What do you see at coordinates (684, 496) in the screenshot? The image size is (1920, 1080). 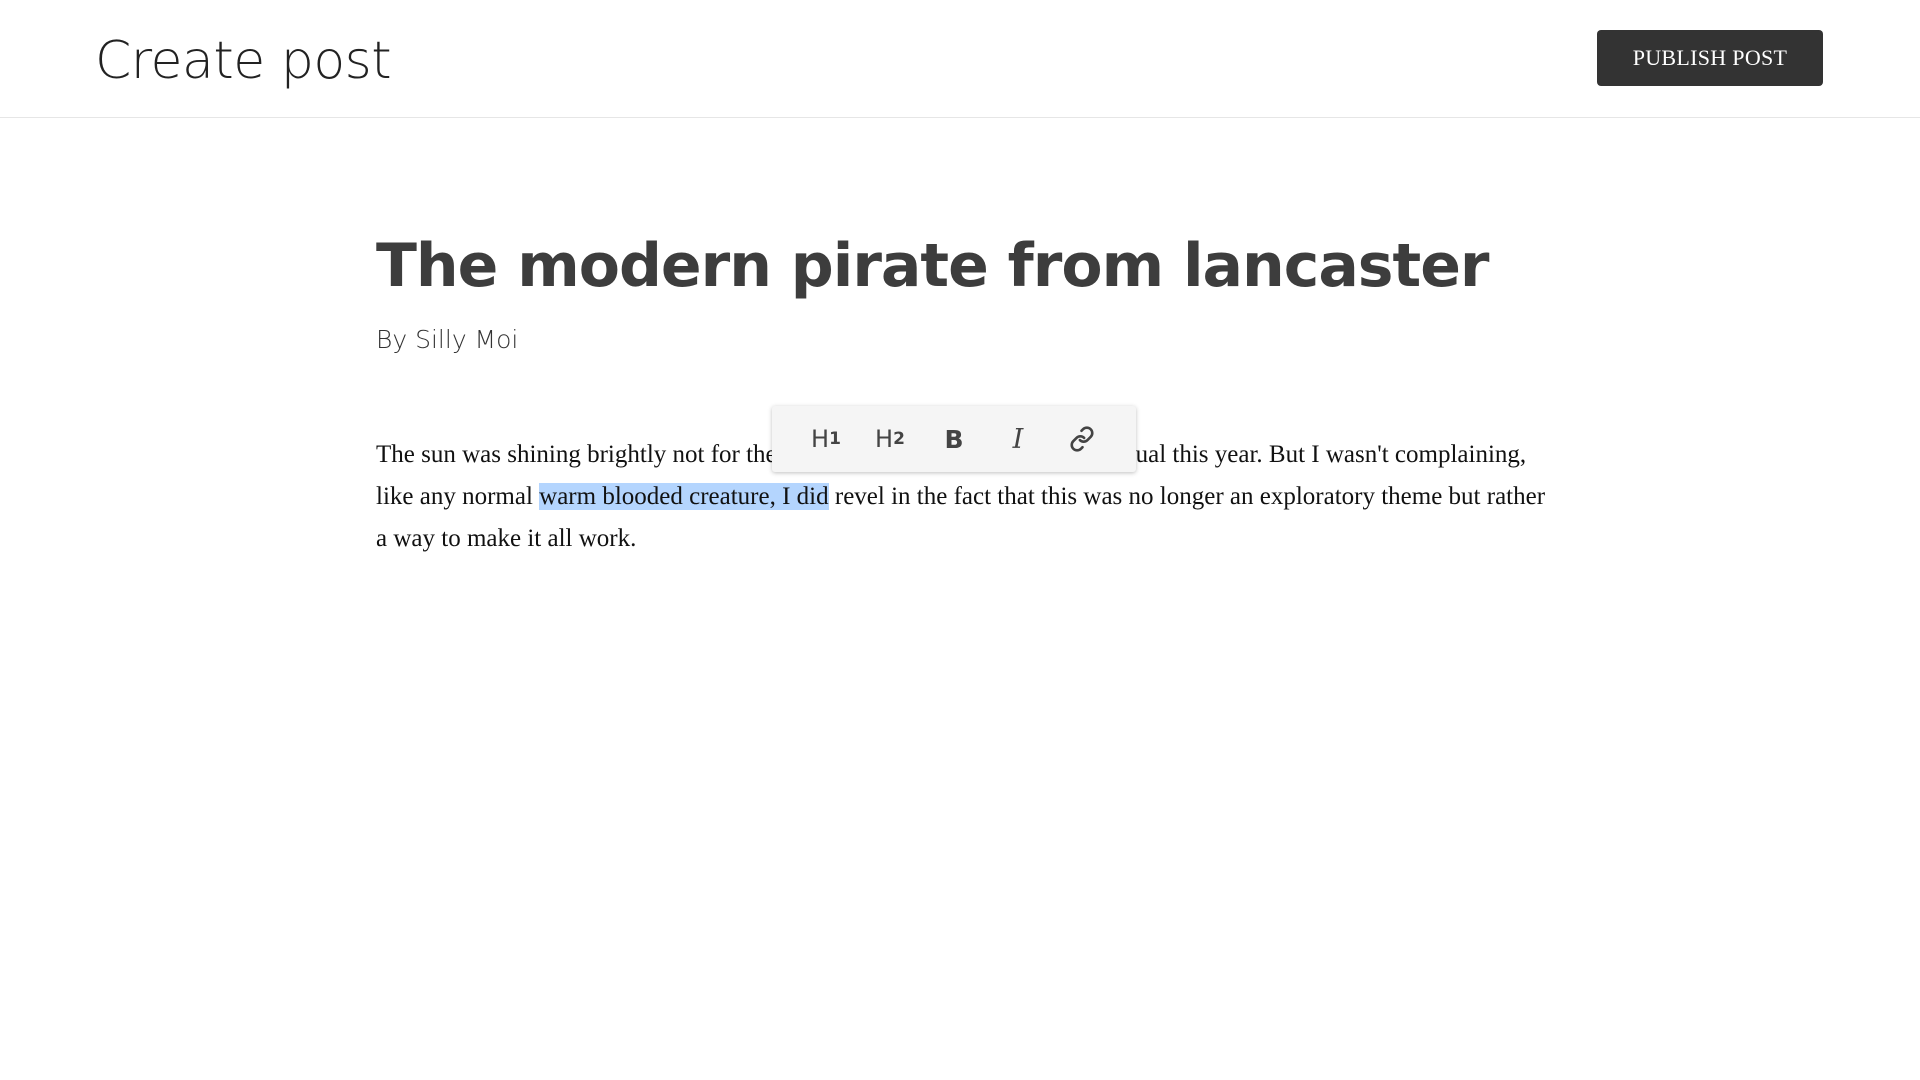 I see `selected-text: warm blooded creature, I did` at bounding box center [684, 496].